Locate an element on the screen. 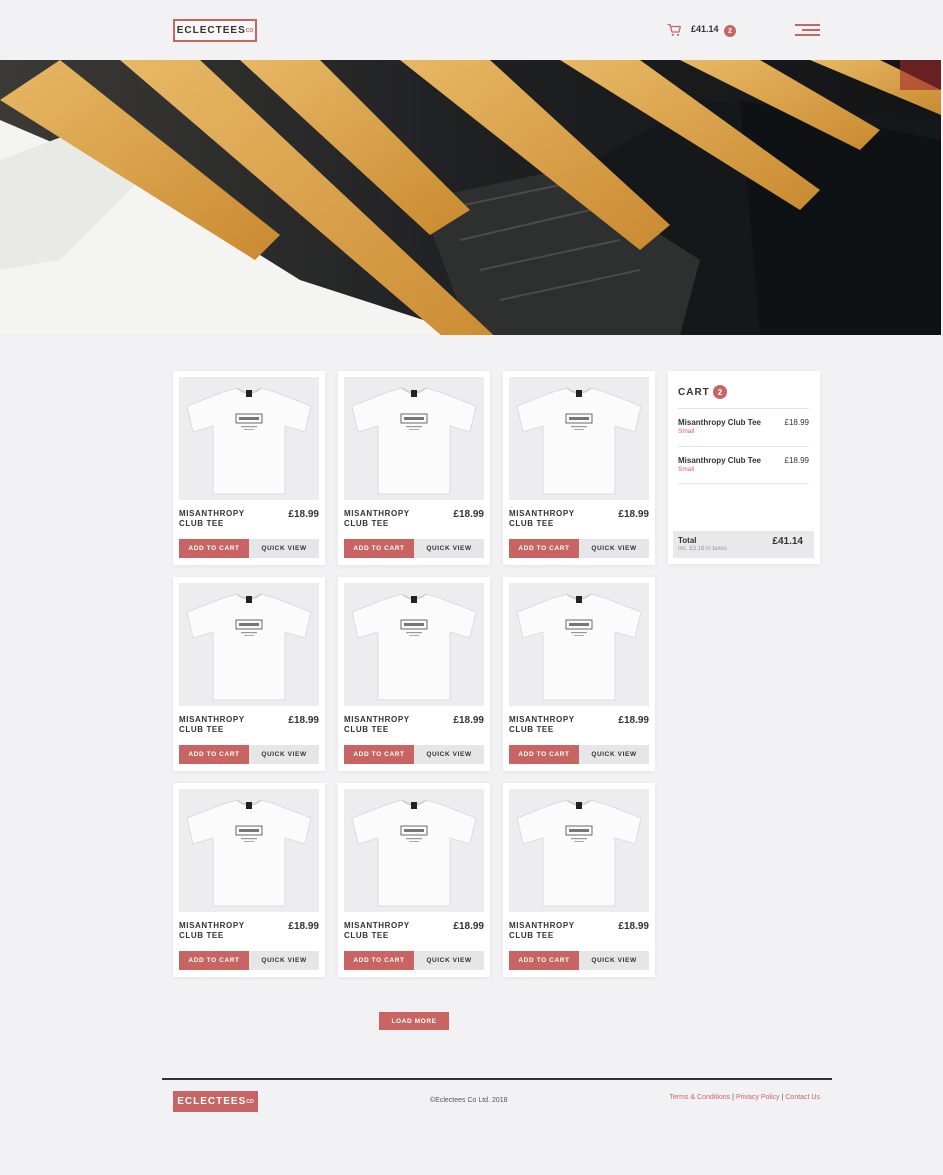 This screenshot has width=943, height=1175. privacy-link: Privacy Policy is located at coordinates (758, 1097).